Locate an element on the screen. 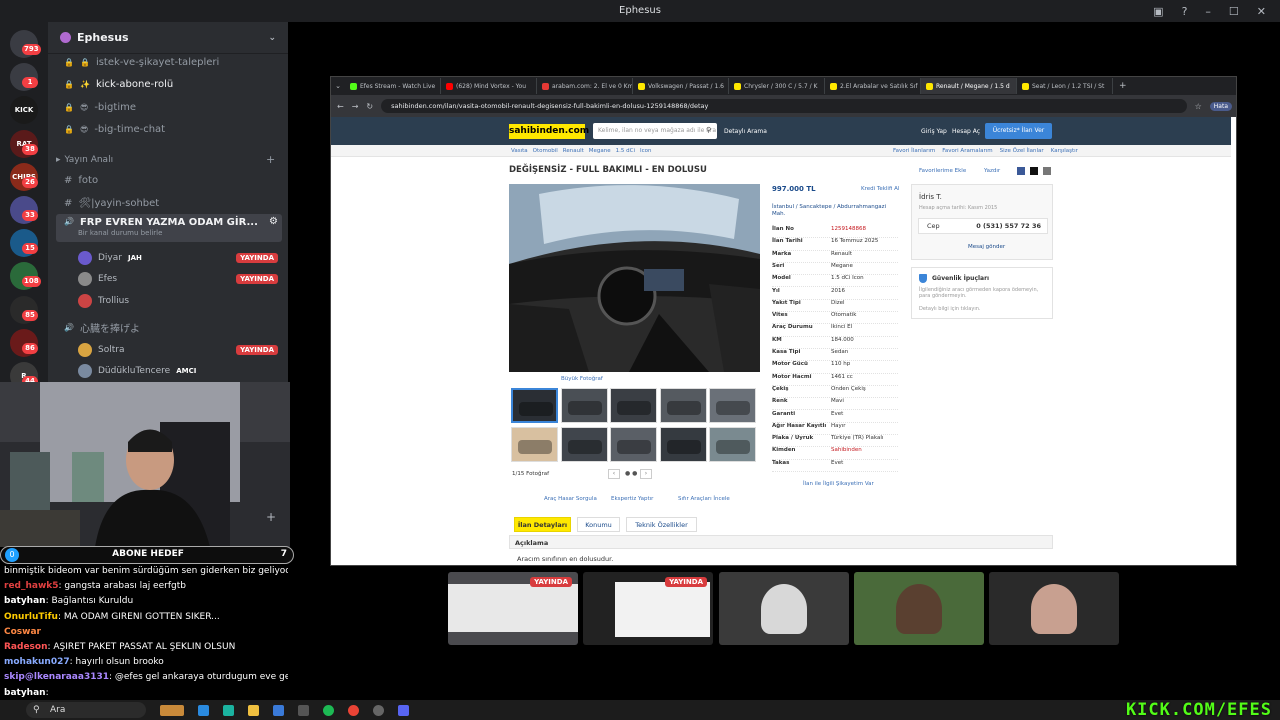 This screenshot has height=720, width=1280. detail-tab: Teknik Özellikler is located at coordinates (661, 524).